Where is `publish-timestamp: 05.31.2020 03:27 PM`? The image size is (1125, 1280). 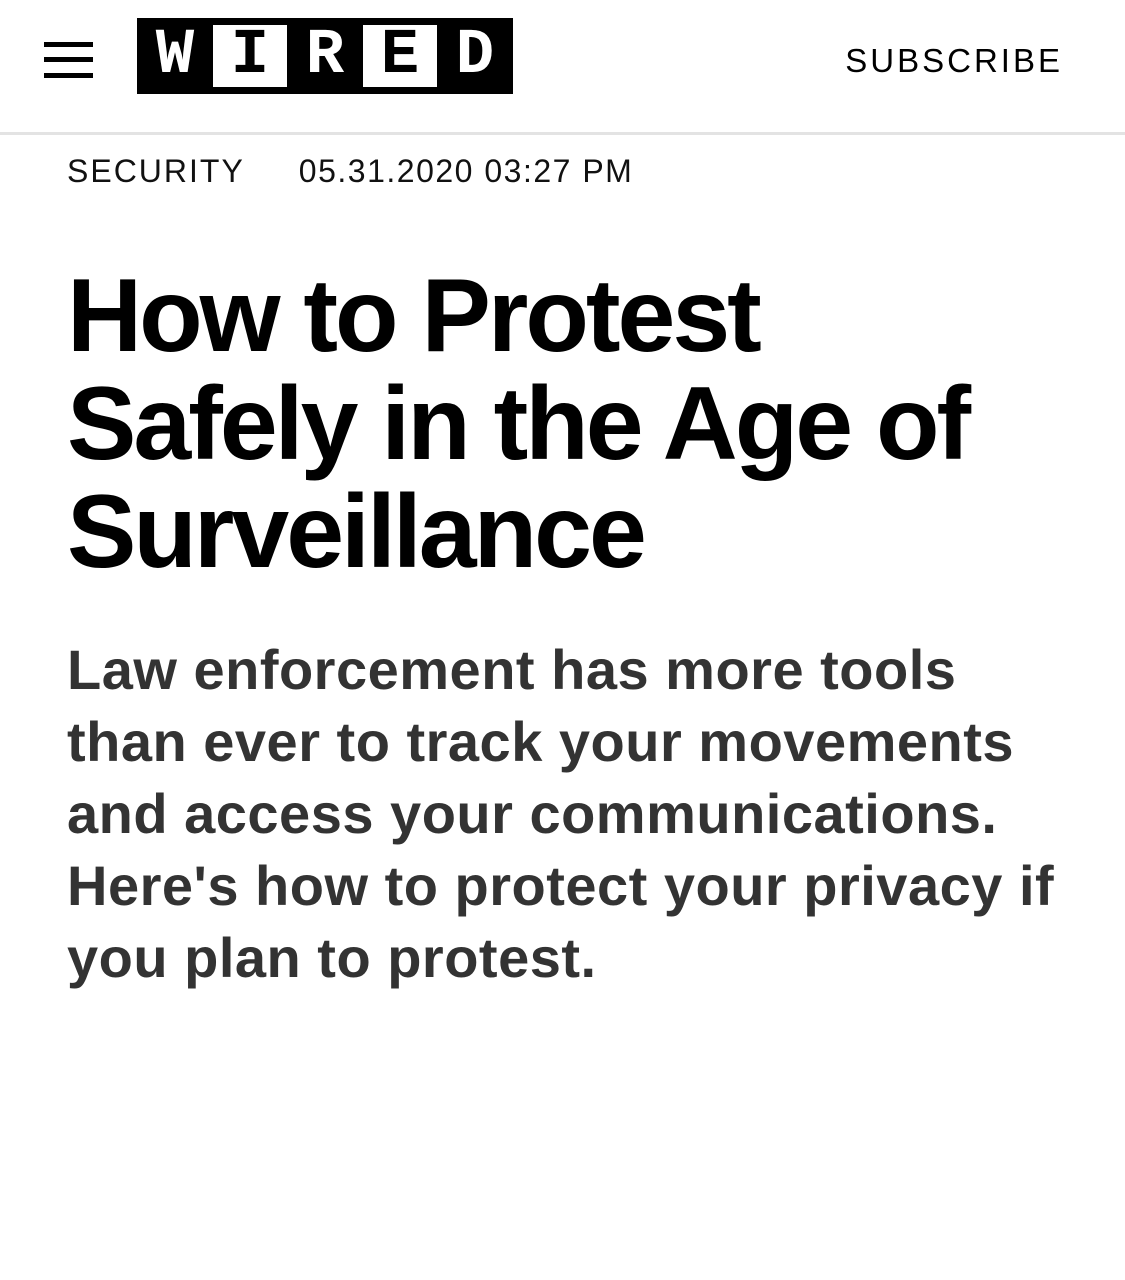
publish-timestamp: 05.31.2020 03:27 PM is located at coordinates (466, 171).